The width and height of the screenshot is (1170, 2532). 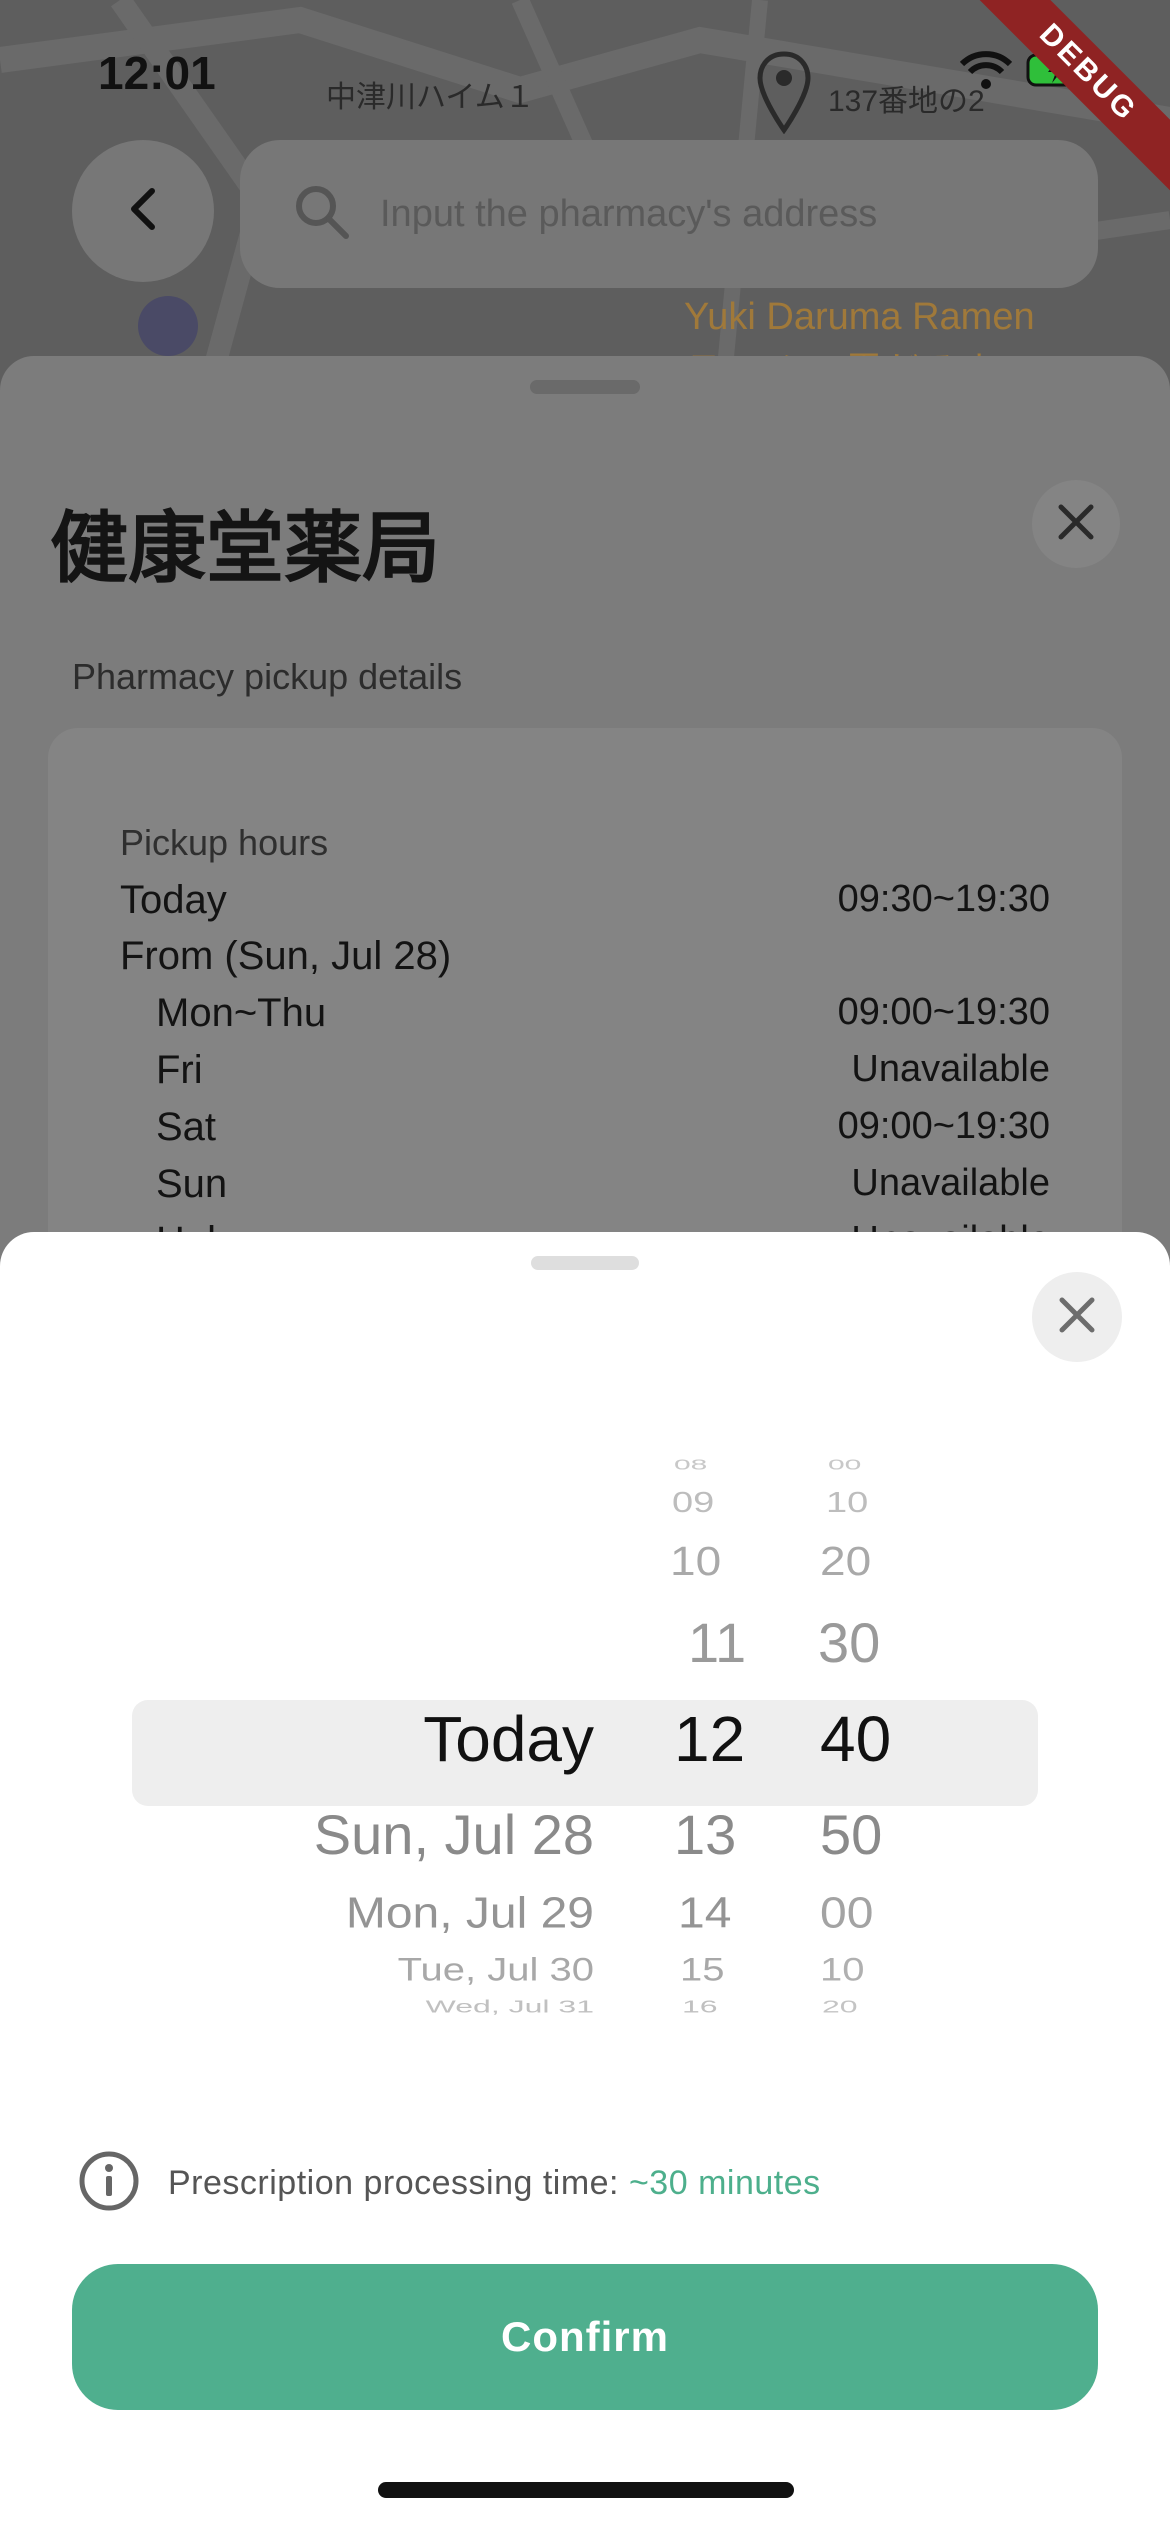 What do you see at coordinates (693, 1503) in the screenshot?
I see `hour-option: 09` at bounding box center [693, 1503].